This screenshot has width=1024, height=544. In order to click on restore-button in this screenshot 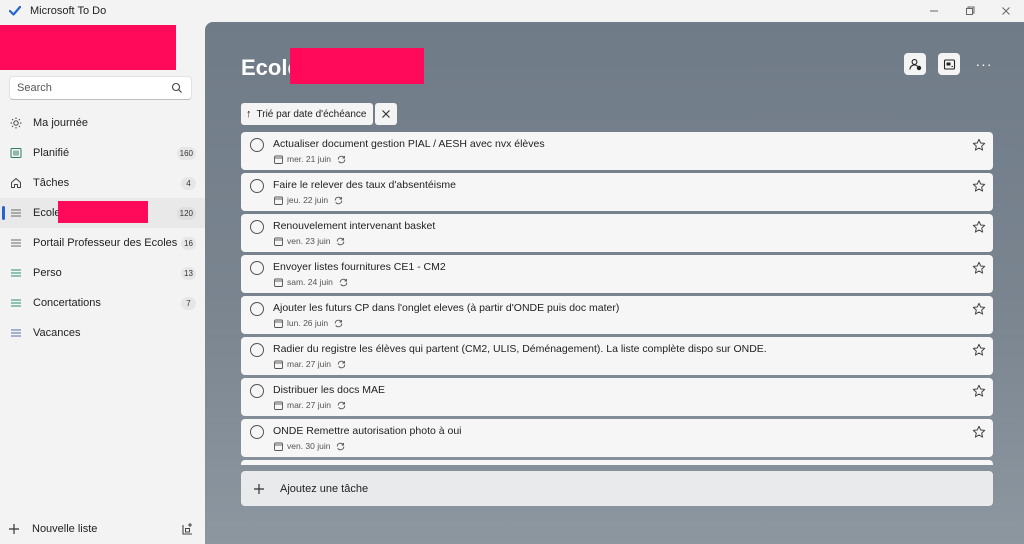, I will do `click(970, 11)`.